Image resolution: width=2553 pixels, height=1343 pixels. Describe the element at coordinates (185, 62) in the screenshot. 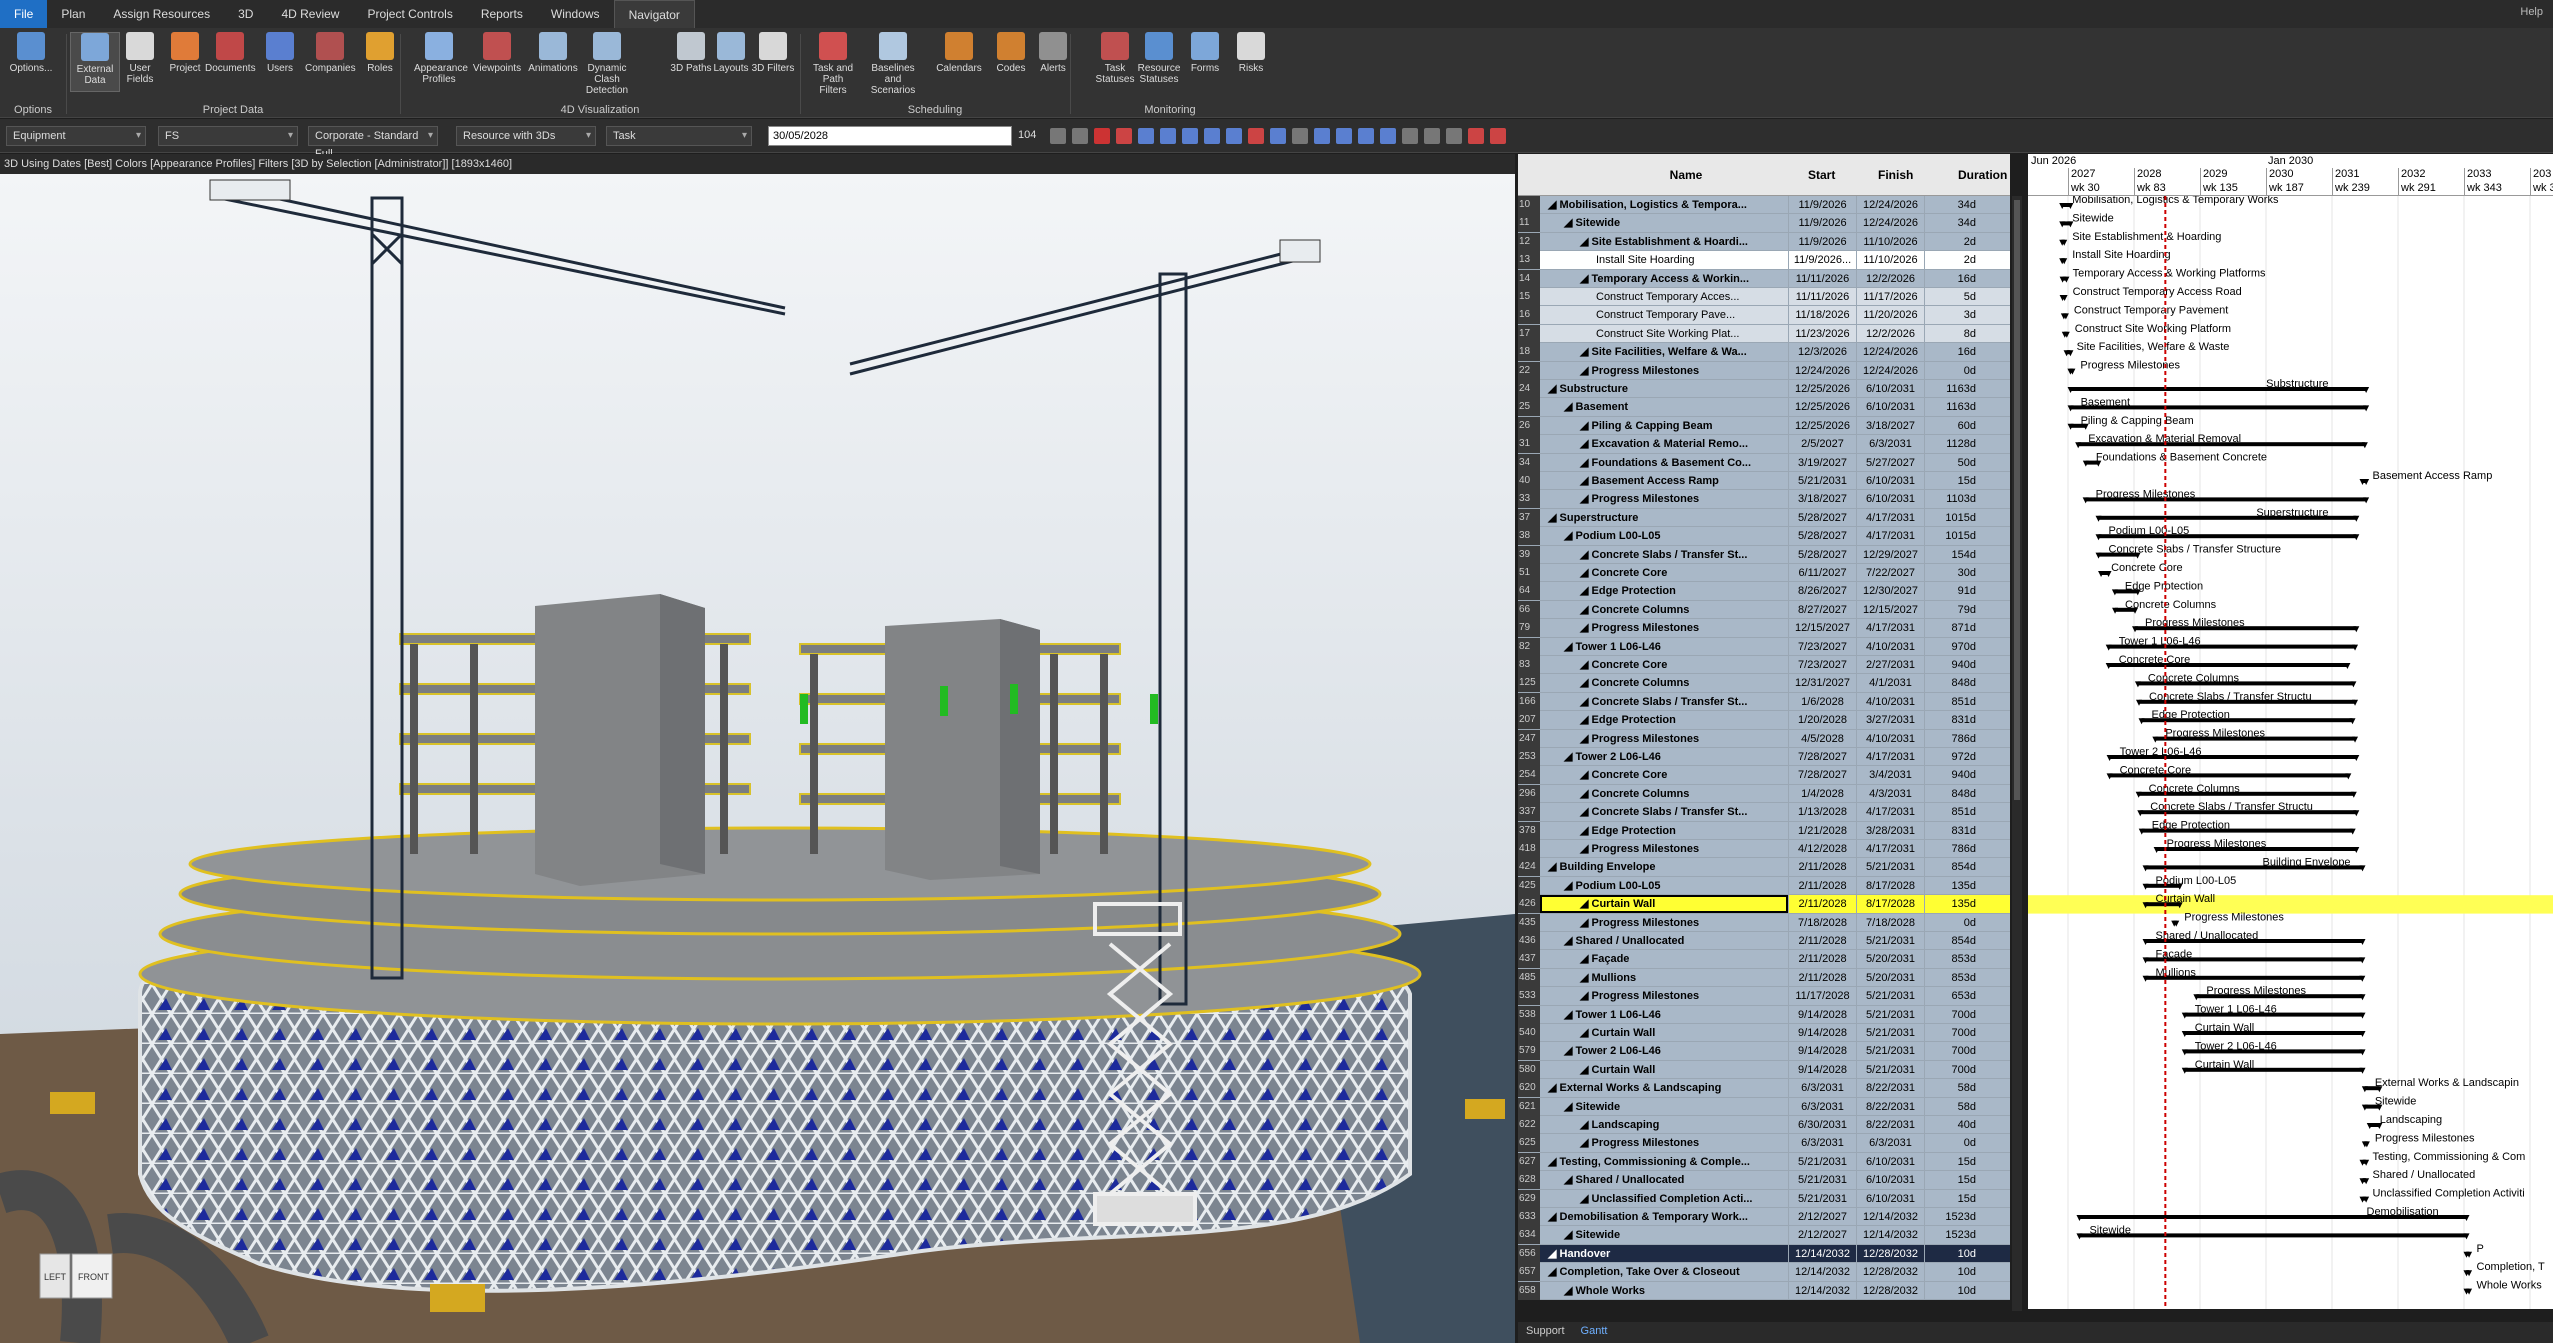

I see `project-button: Project` at that location.